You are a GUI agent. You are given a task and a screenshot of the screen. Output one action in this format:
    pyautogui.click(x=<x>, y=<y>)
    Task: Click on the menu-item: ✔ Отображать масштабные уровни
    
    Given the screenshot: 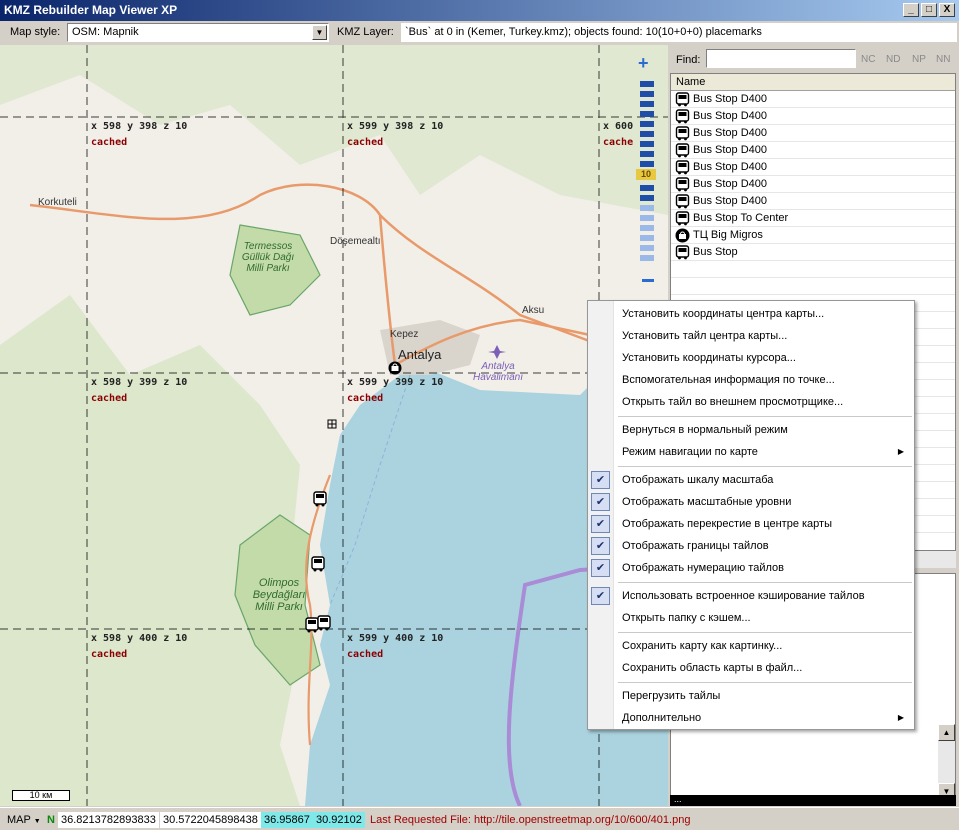 What is the action you would take?
    pyautogui.click(x=751, y=502)
    